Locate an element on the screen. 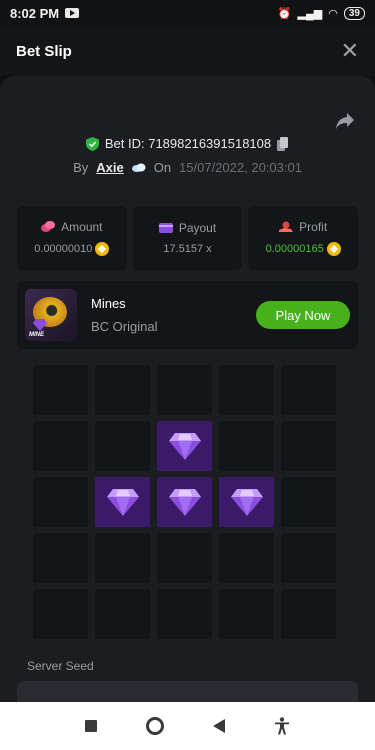 The width and height of the screenshot is (375, 750). on-label: On is located at coordinates (162, 167).